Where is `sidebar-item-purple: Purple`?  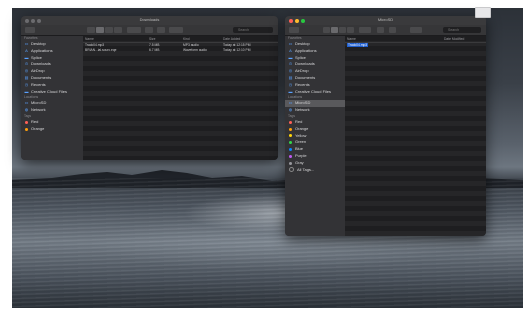
sidebar-item-purple: Purple is located at coordinates (315, 156).